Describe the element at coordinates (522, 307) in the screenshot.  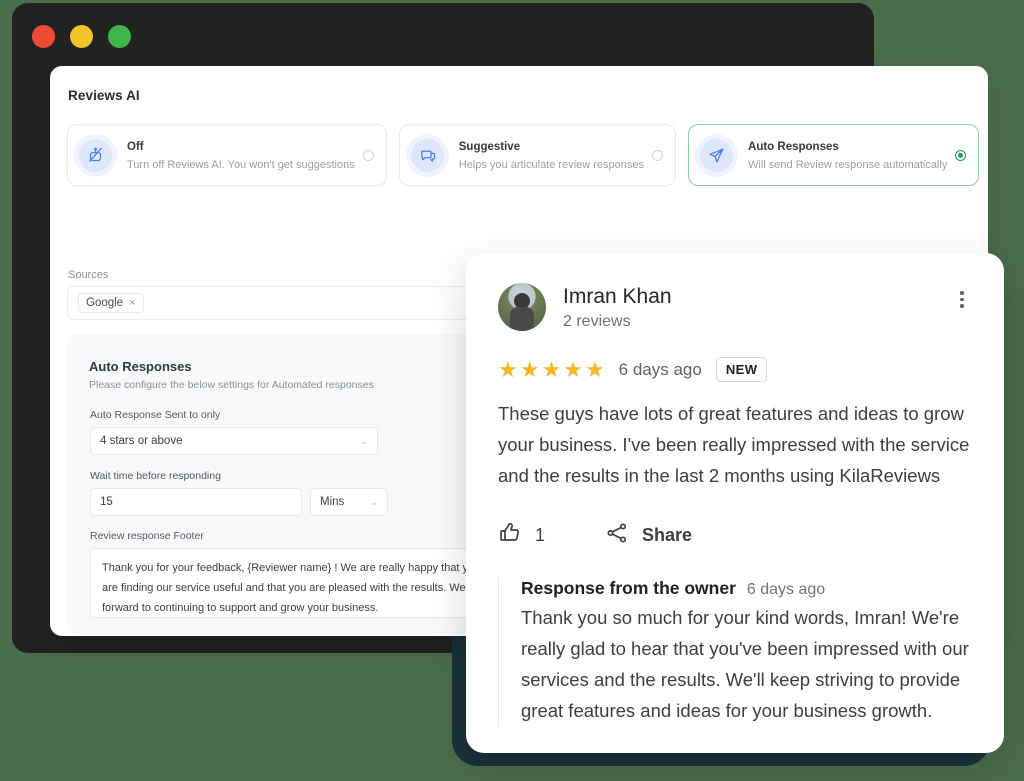
I see `avatar` at that location.